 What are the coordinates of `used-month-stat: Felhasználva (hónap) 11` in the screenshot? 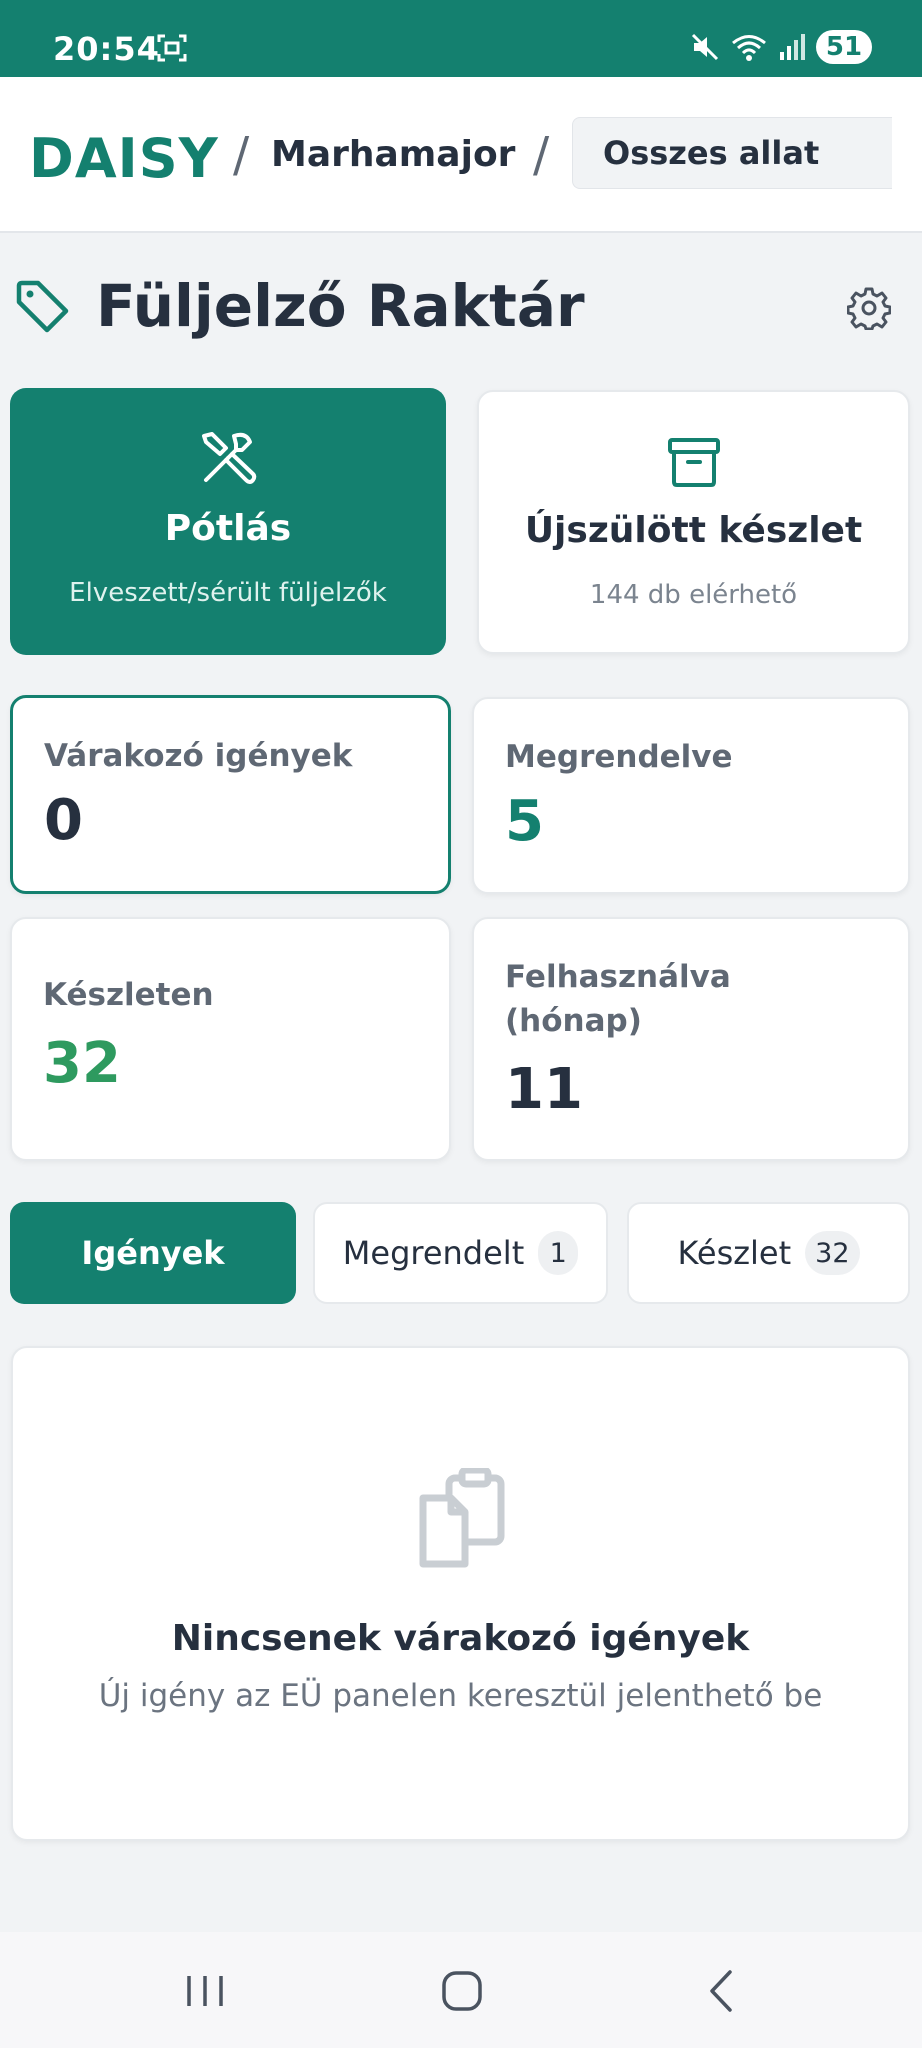 It's located at (691, 1039).